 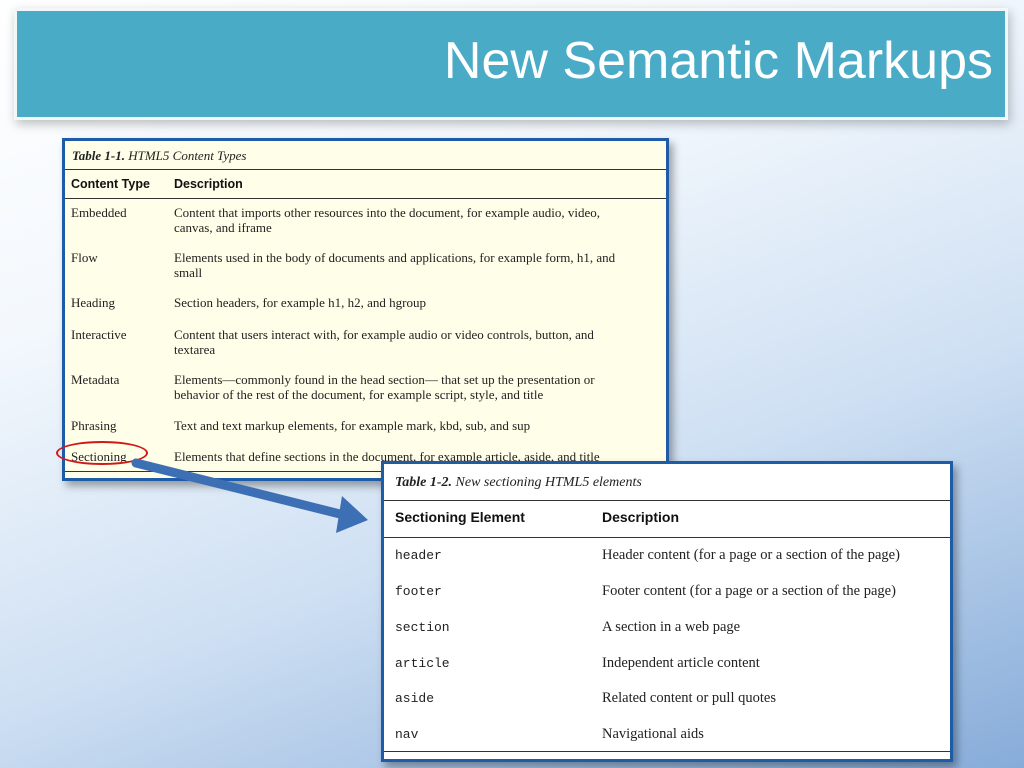 I want to click on arrow-icon, so click(x=249, y=495).